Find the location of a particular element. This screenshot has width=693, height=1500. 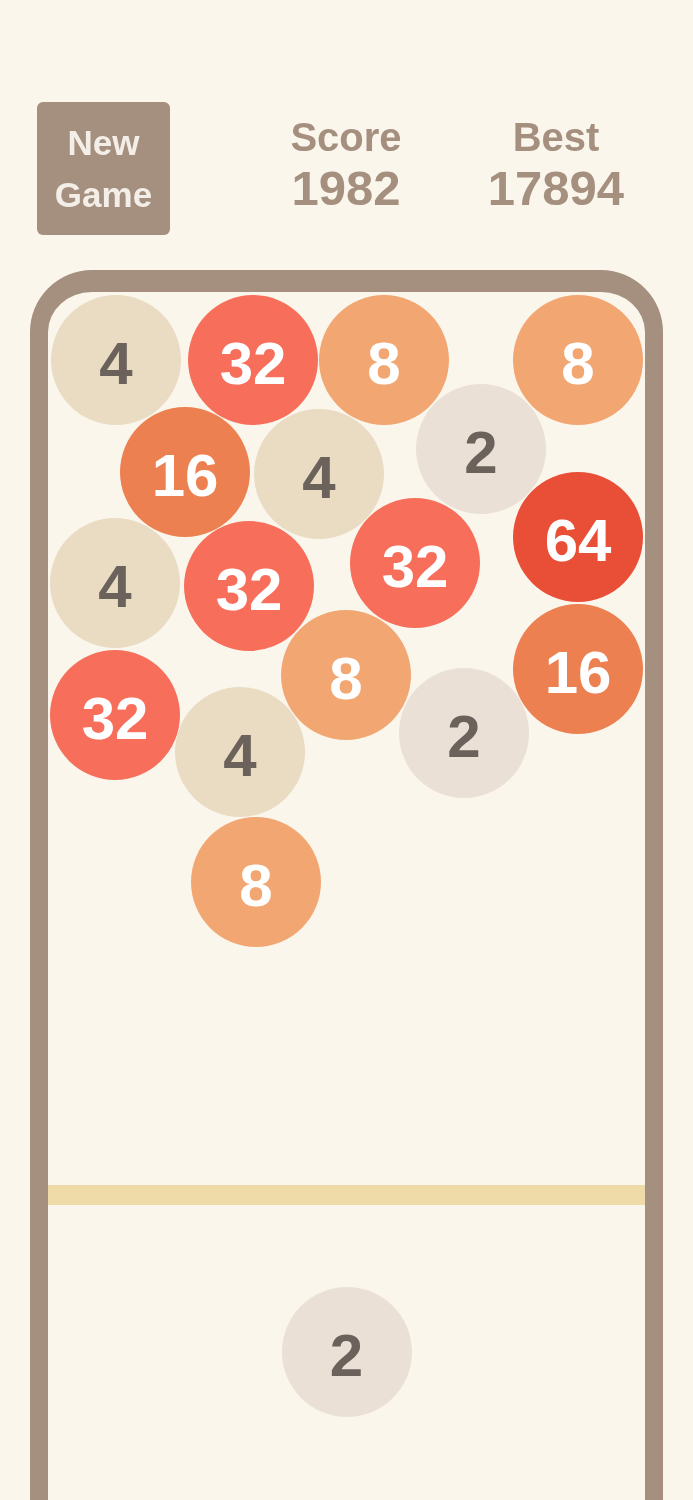

best-value: 17894 is located at coordinates (556, 188).